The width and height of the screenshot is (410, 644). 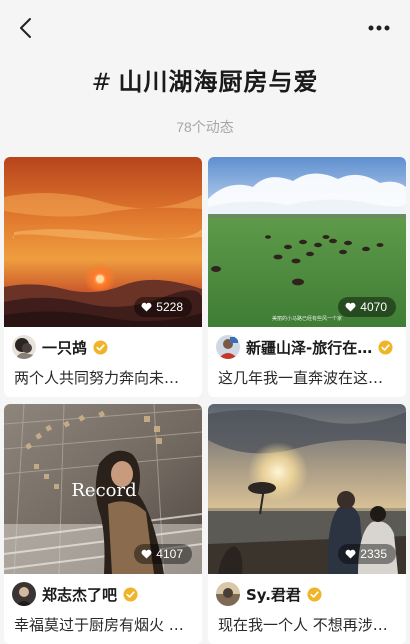 I want to click on back-button, so click(x=25, y=28).